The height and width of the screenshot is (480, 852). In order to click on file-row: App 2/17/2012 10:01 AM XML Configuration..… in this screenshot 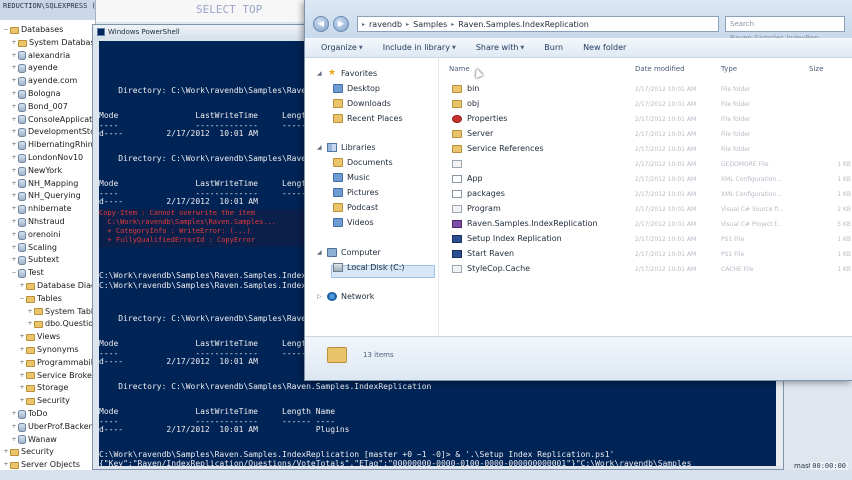, I will do `click(645, 179)`.